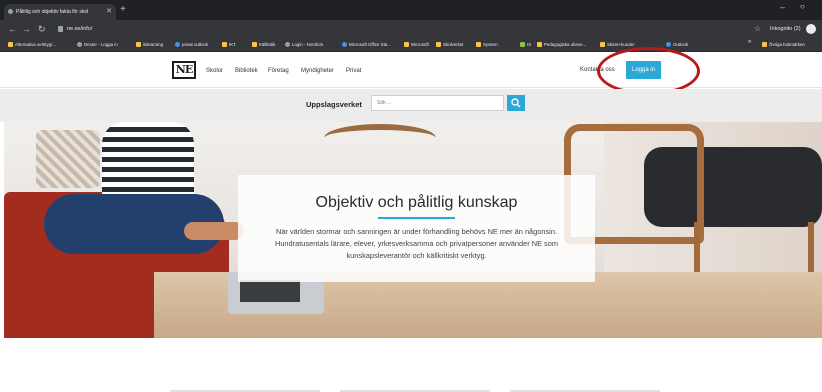 This screenshot has height=392, width=822. Describe the element at coordinates (304, 45) in the screenshot. I see `bookmark-item: Login - Nomfors` at that location.